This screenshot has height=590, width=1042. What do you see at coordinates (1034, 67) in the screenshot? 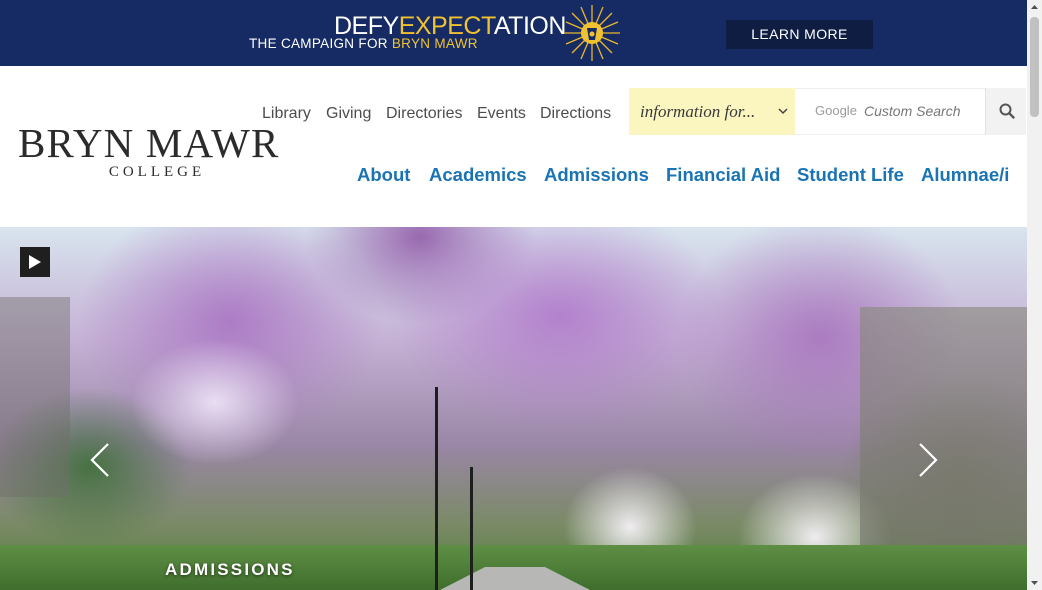
I see `scroll-thumb` at bounding box center [1034, 67].